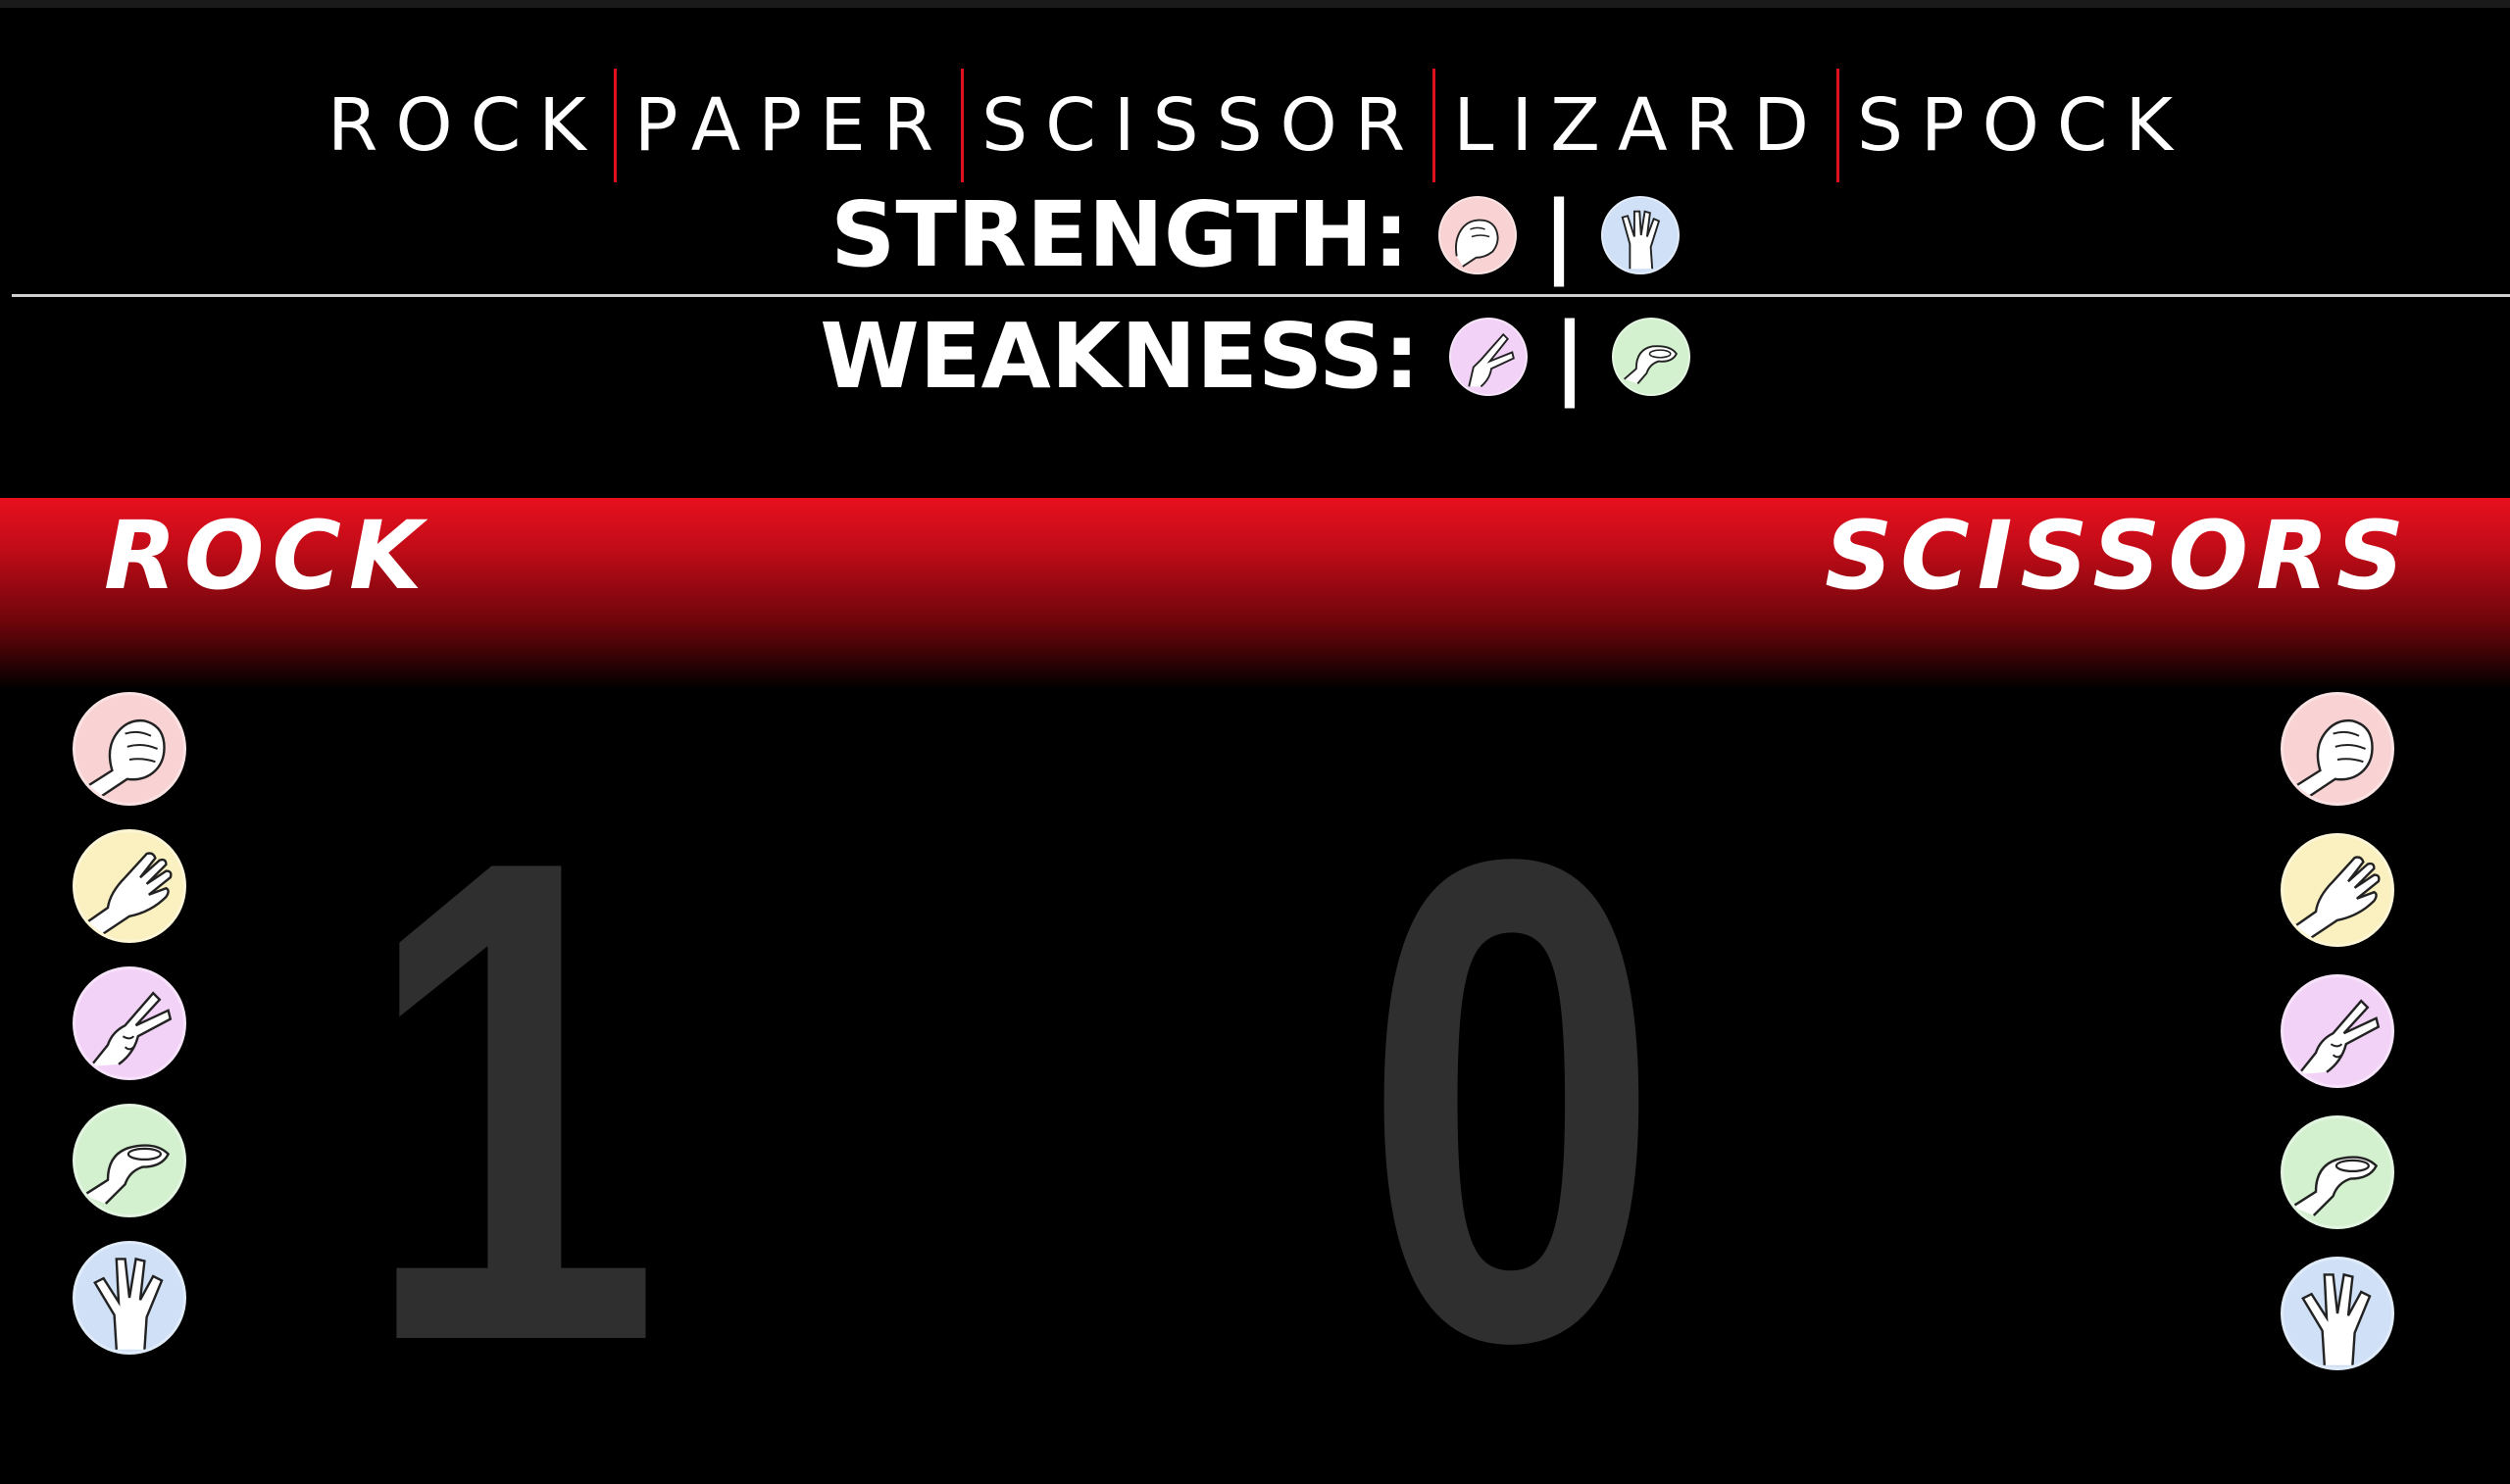 The image size is (2510, 1484). What do you see at coordinates (267, 556) in the screenshot?
I see `player-left-name: ROCK` at bounding box center [267, 556].